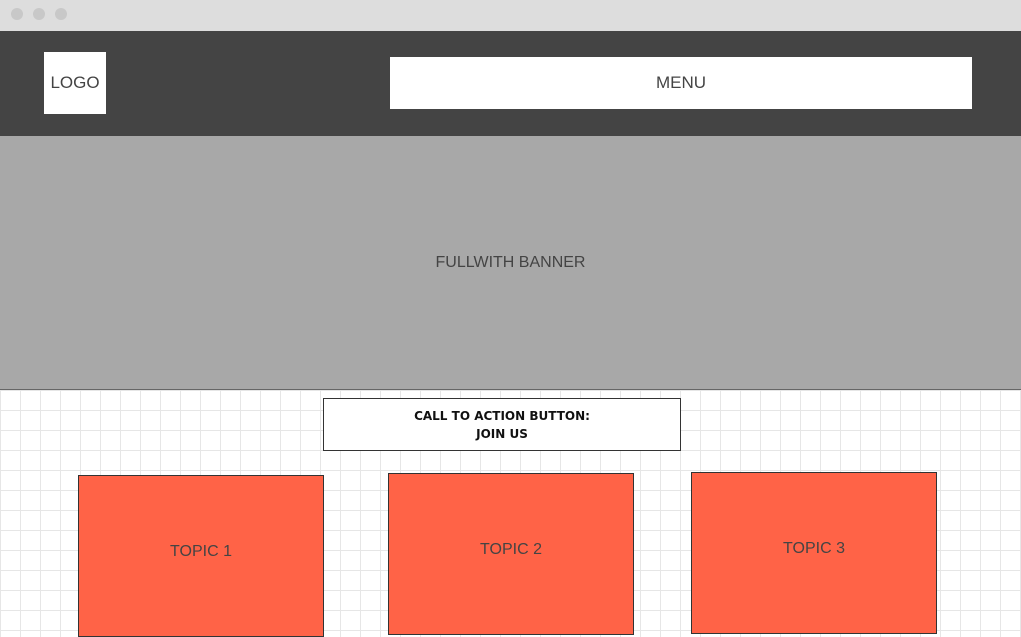 This screenshot has height=637, width=1021. What do you see at coordinates (502, 433) in the screenshot?
I see `cta-line-2: JOIN US` at bounding box center [502, 433].